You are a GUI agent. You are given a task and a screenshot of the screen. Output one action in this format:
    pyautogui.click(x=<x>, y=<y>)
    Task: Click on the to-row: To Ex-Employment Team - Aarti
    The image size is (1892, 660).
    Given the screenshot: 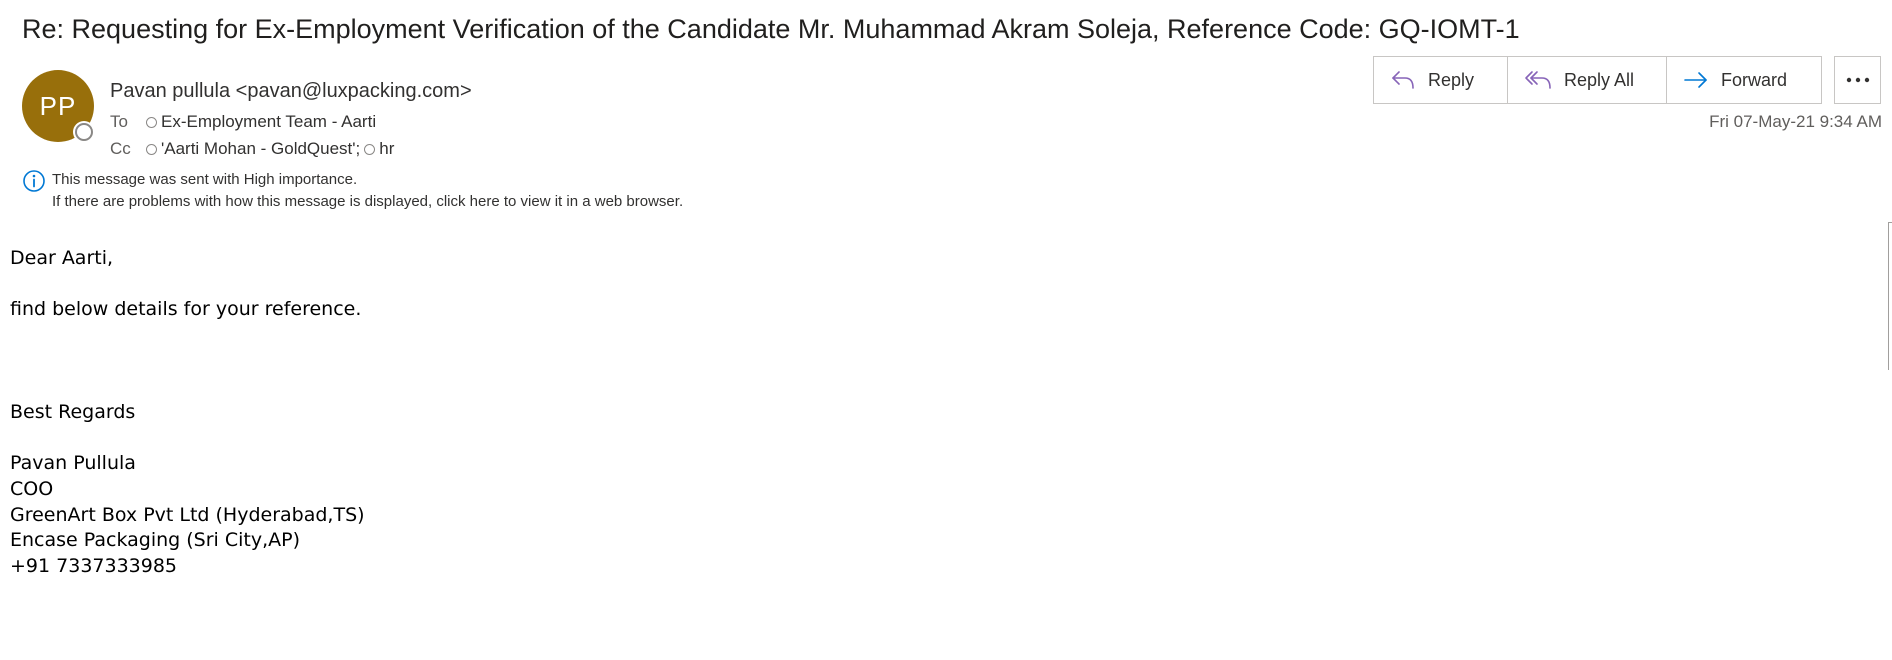 What is the action you would take?
    pyautogui.click(x=245, y=122)
    